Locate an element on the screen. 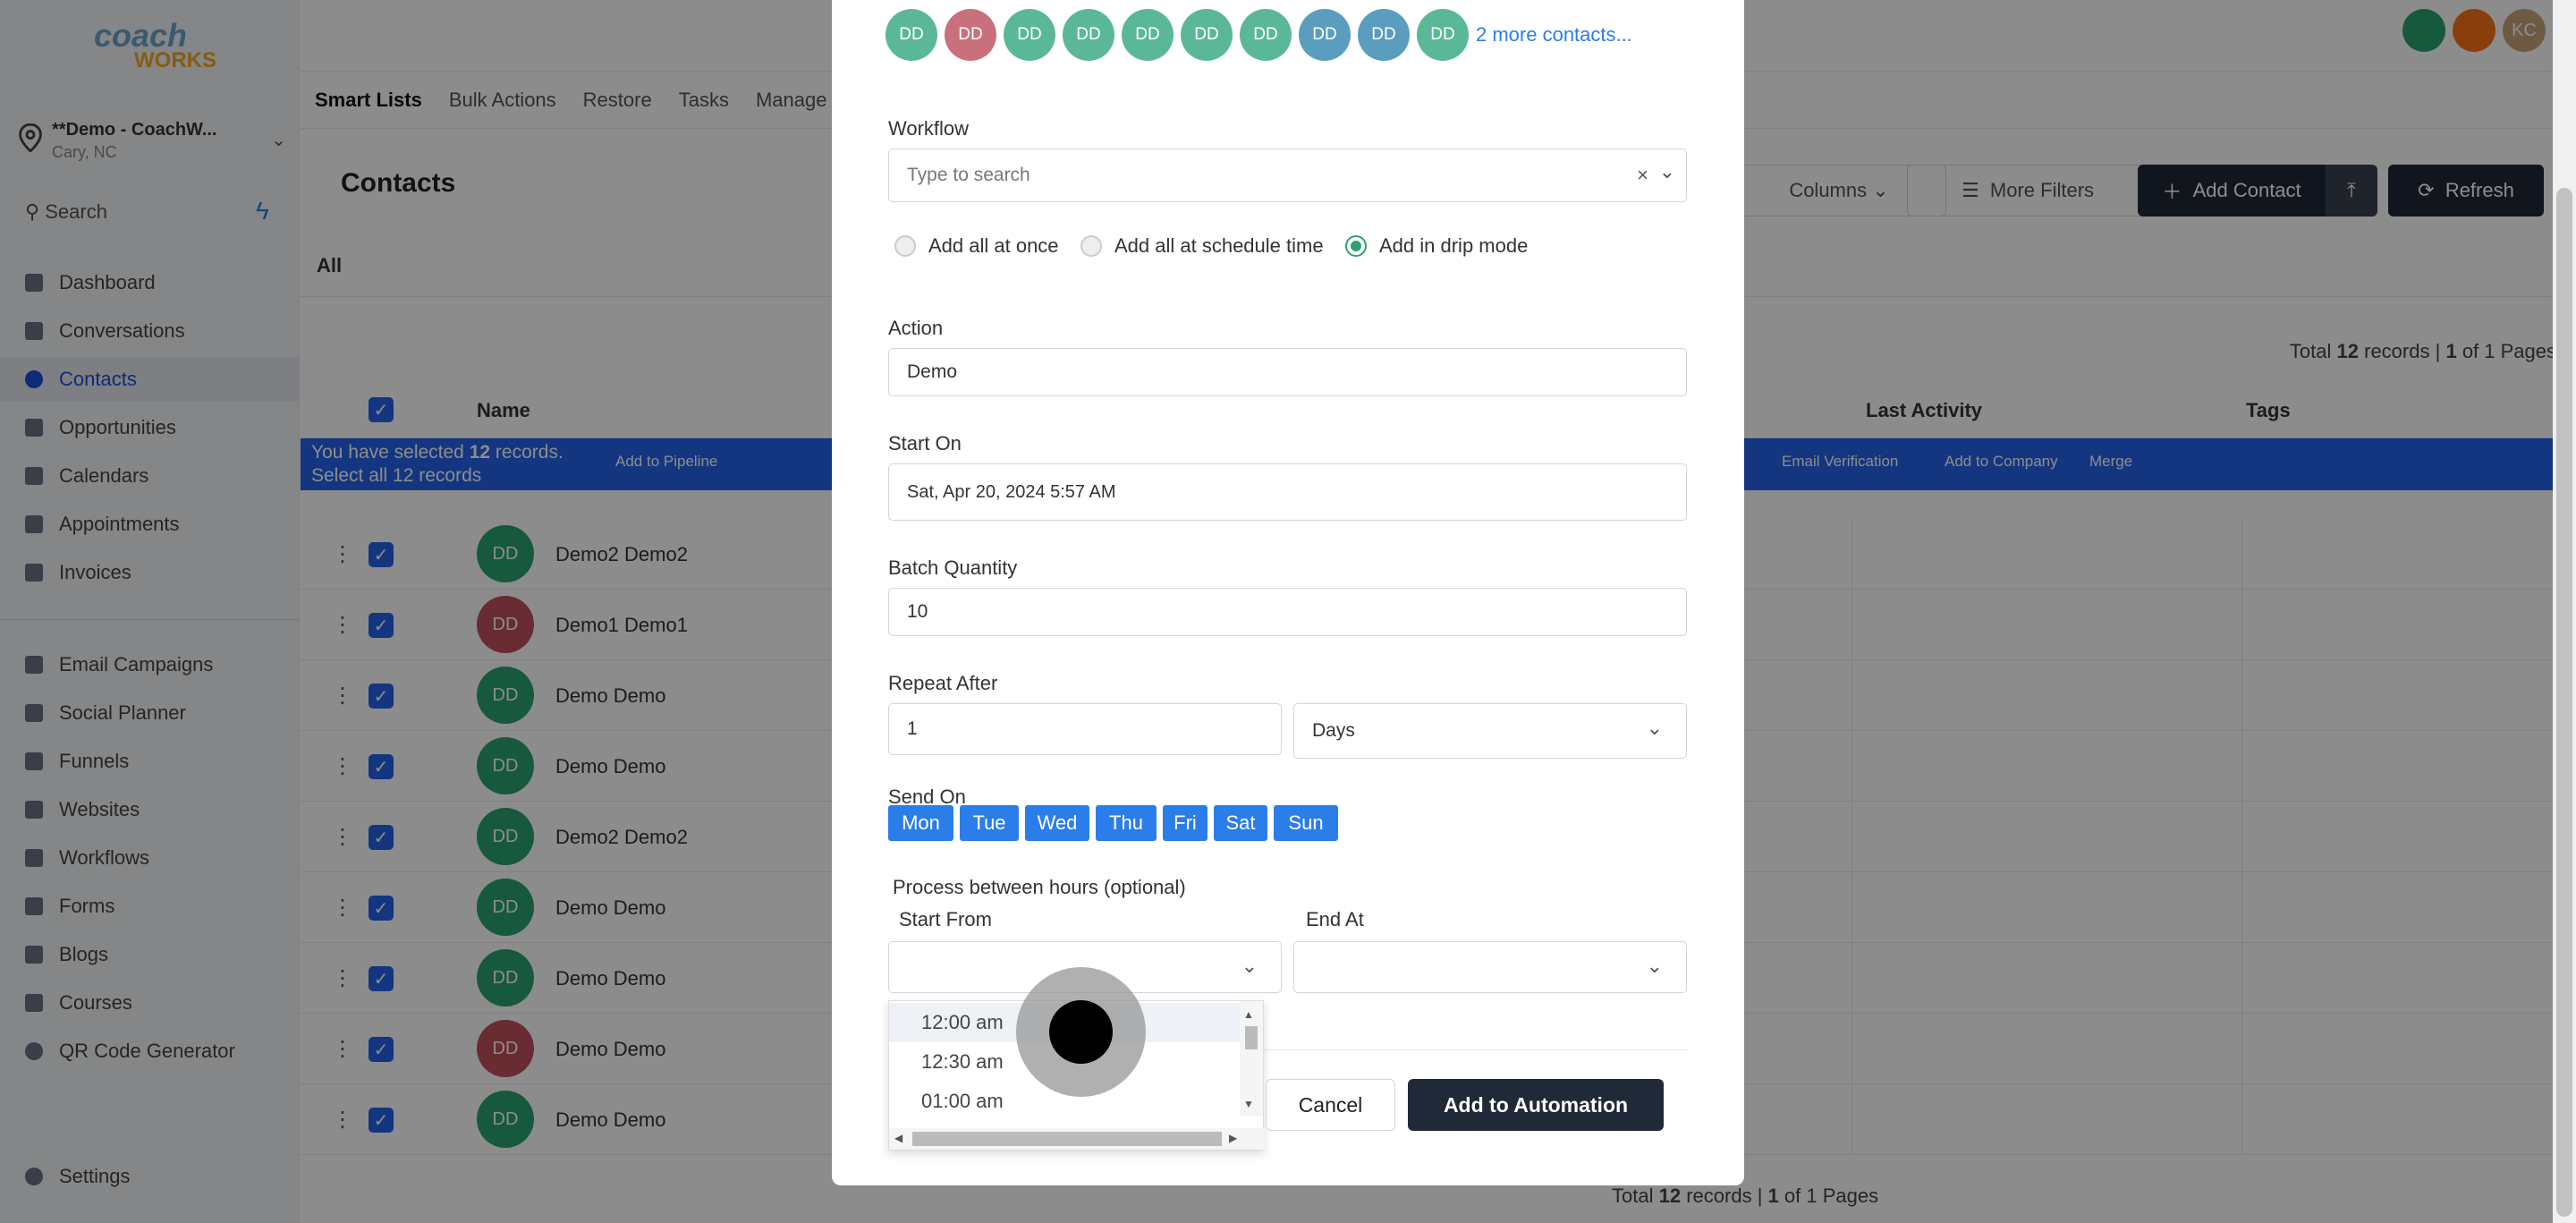 This screenshot has height=1223, width=2576. start-from-label: Start From is located at coordinates (945, 919).